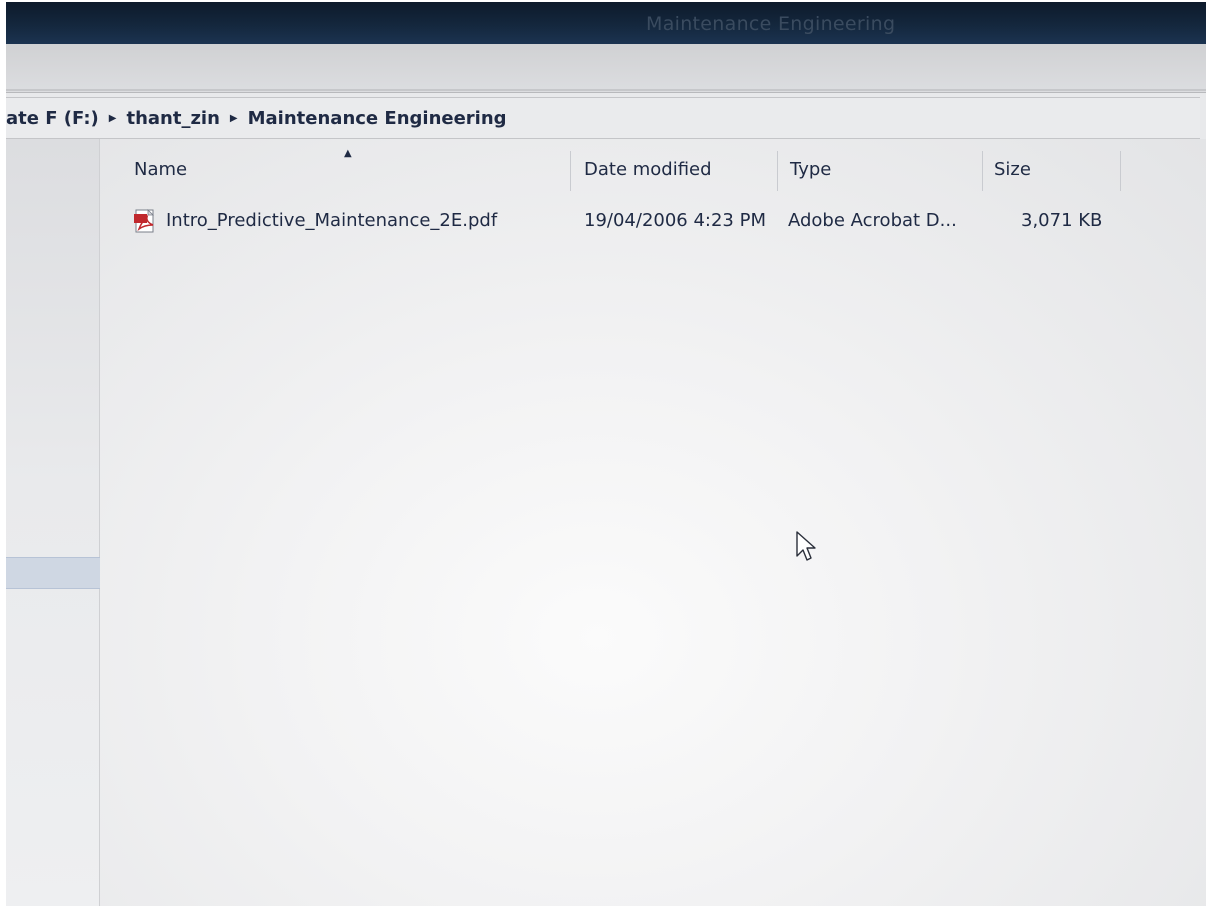 The height and width of the screenshot is (909, 1208). Describe the element at coordinates (810, 169) in the screenshot. I see `column-header-type: Type` at that location.